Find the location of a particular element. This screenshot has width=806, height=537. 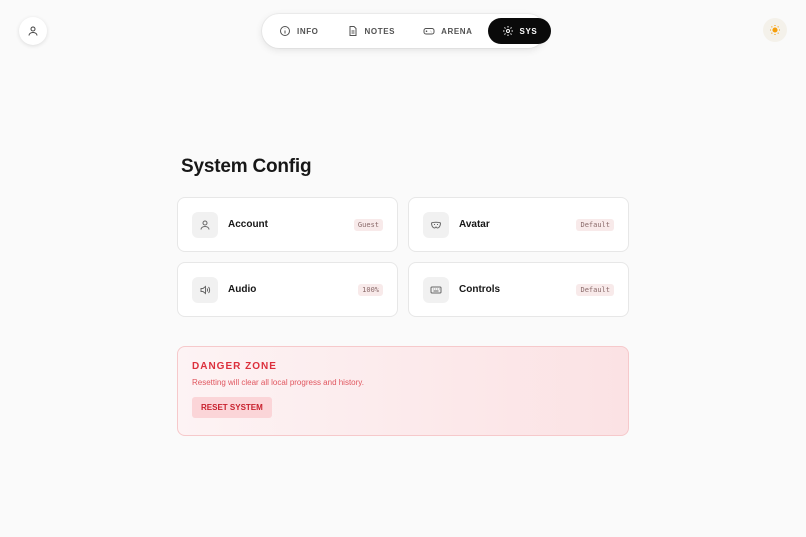

page-title: System Config is located at coordinates (246, 166).